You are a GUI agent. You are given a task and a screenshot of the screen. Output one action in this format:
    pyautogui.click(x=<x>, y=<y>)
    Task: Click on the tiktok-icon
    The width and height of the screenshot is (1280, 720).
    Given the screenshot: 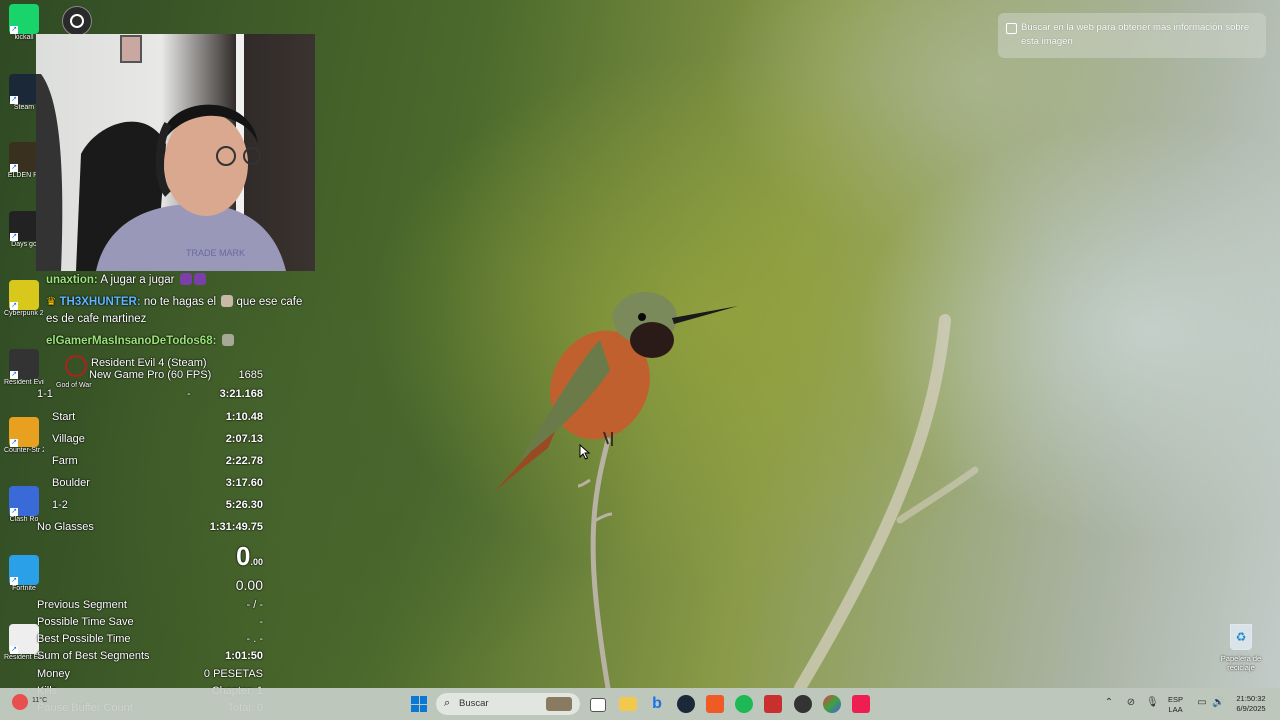 What is the action you would take?
    pyautogui.click(x=861, y=704)
    